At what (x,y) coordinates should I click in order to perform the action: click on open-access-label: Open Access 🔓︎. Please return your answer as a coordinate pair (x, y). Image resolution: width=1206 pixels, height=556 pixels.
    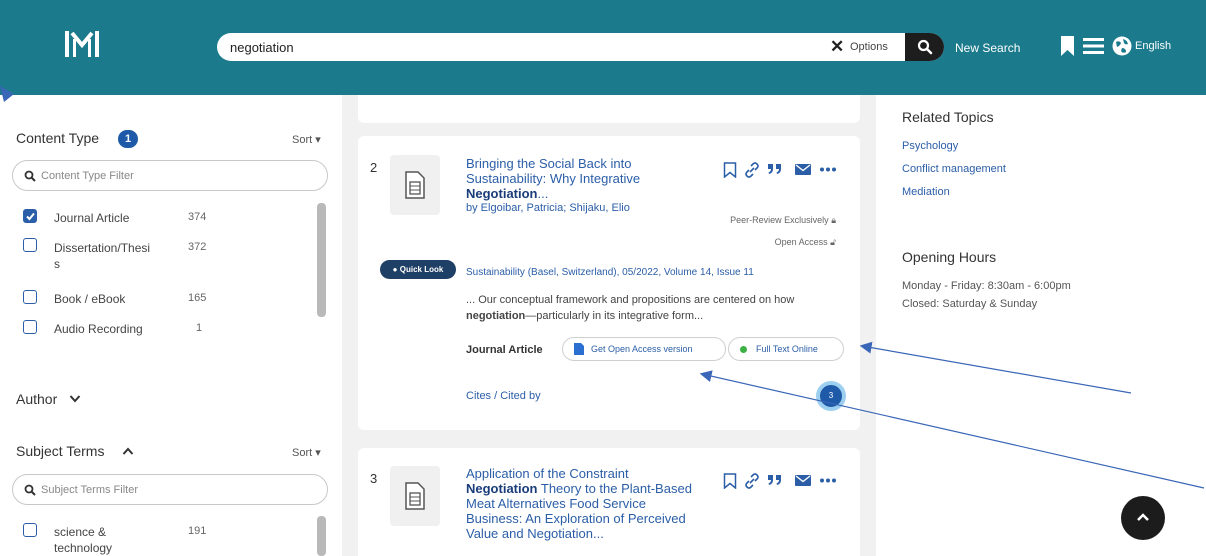
    Looking at the image, I should click on (761, 242).